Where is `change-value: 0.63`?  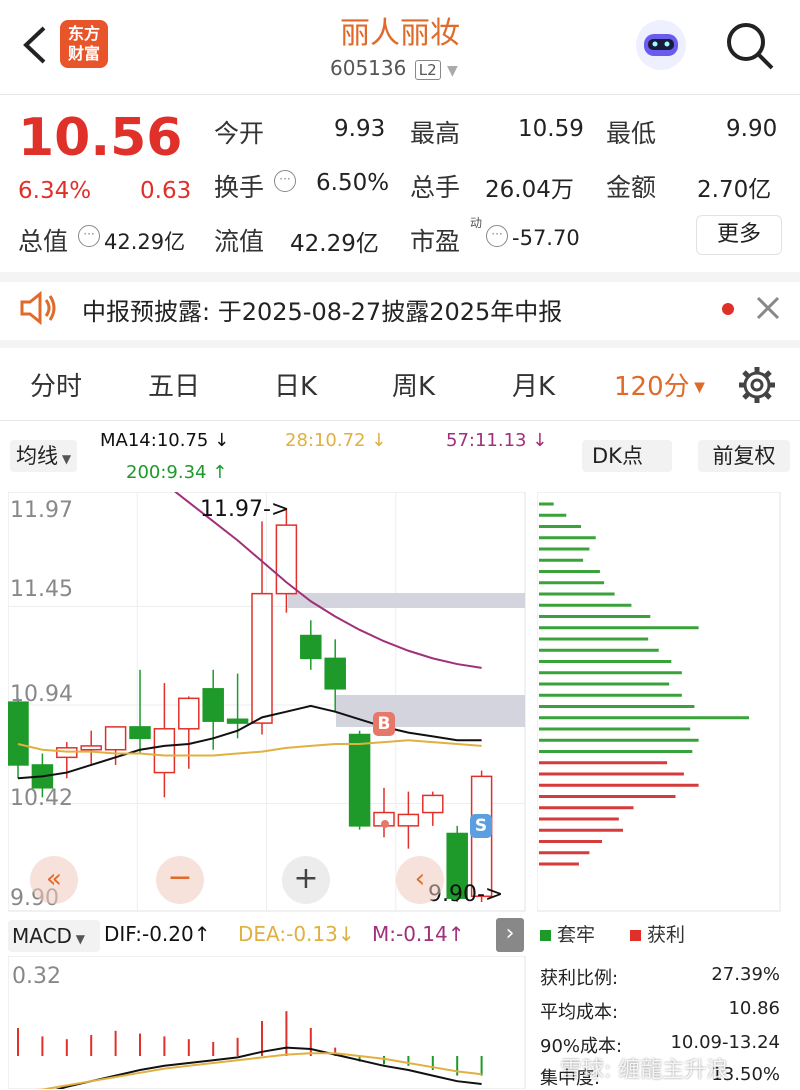 change-value: 0.63 is located at coordinates (166, 191).